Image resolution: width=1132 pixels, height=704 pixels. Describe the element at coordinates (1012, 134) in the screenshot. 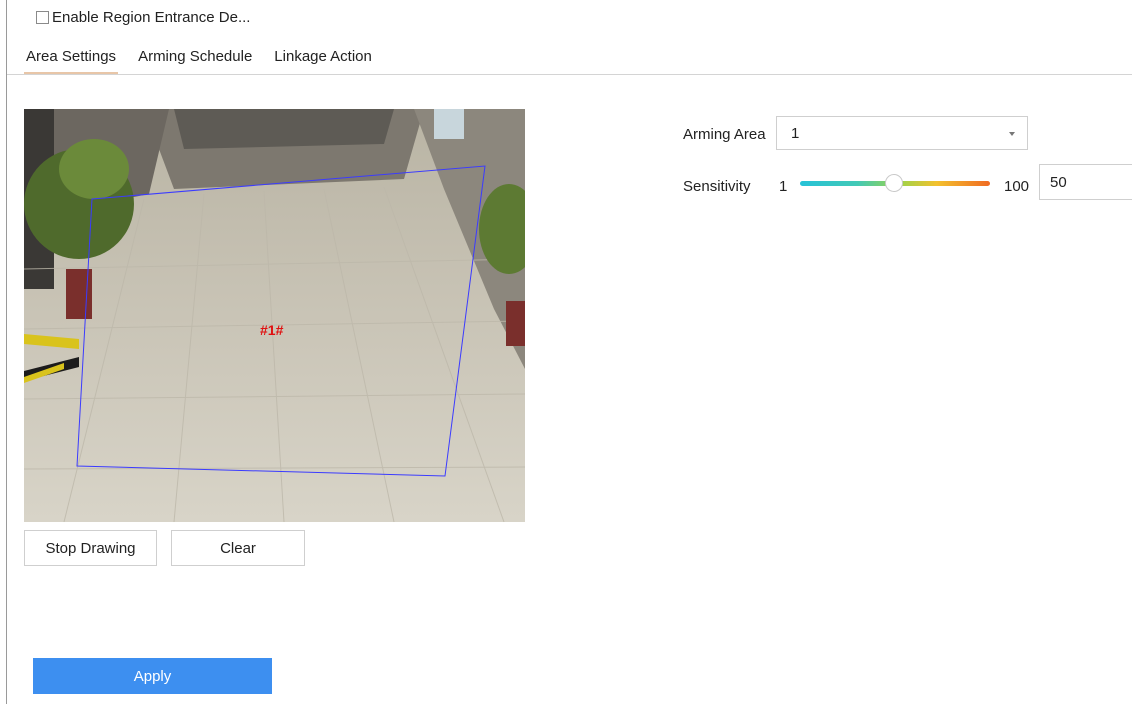

I see `chevron-down-icon` at that location.